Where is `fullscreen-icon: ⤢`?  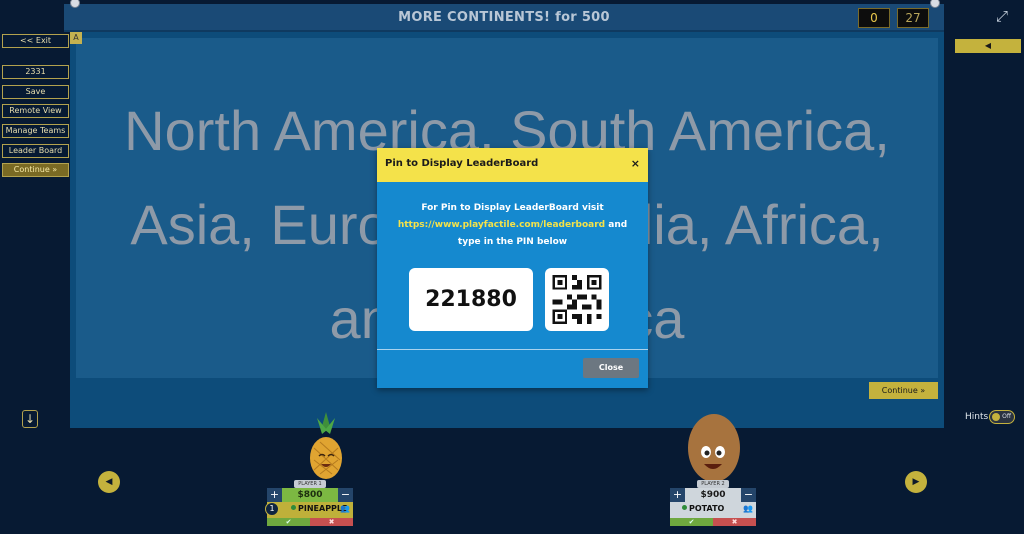
fullscreen-icon: ⤢ is located at coordinates (1002, 16).